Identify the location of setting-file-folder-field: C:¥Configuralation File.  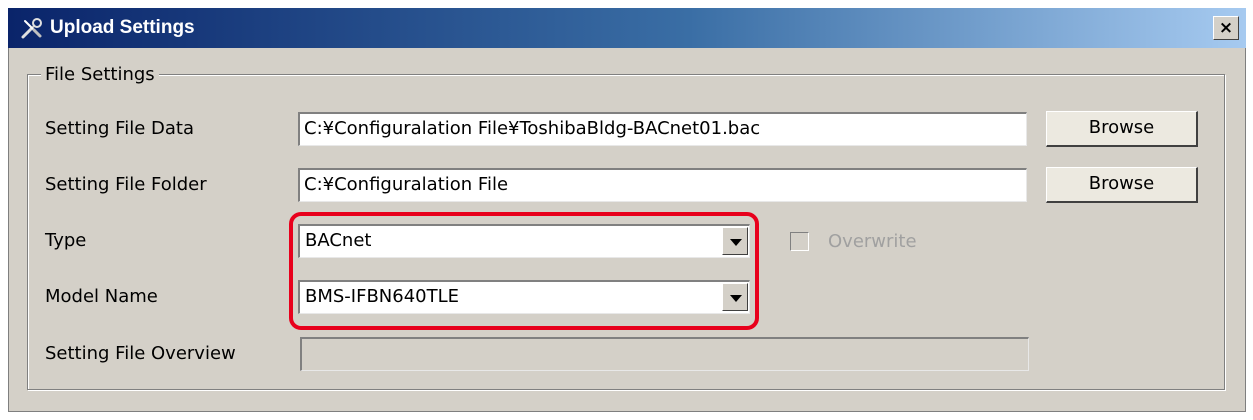
(662, 185).